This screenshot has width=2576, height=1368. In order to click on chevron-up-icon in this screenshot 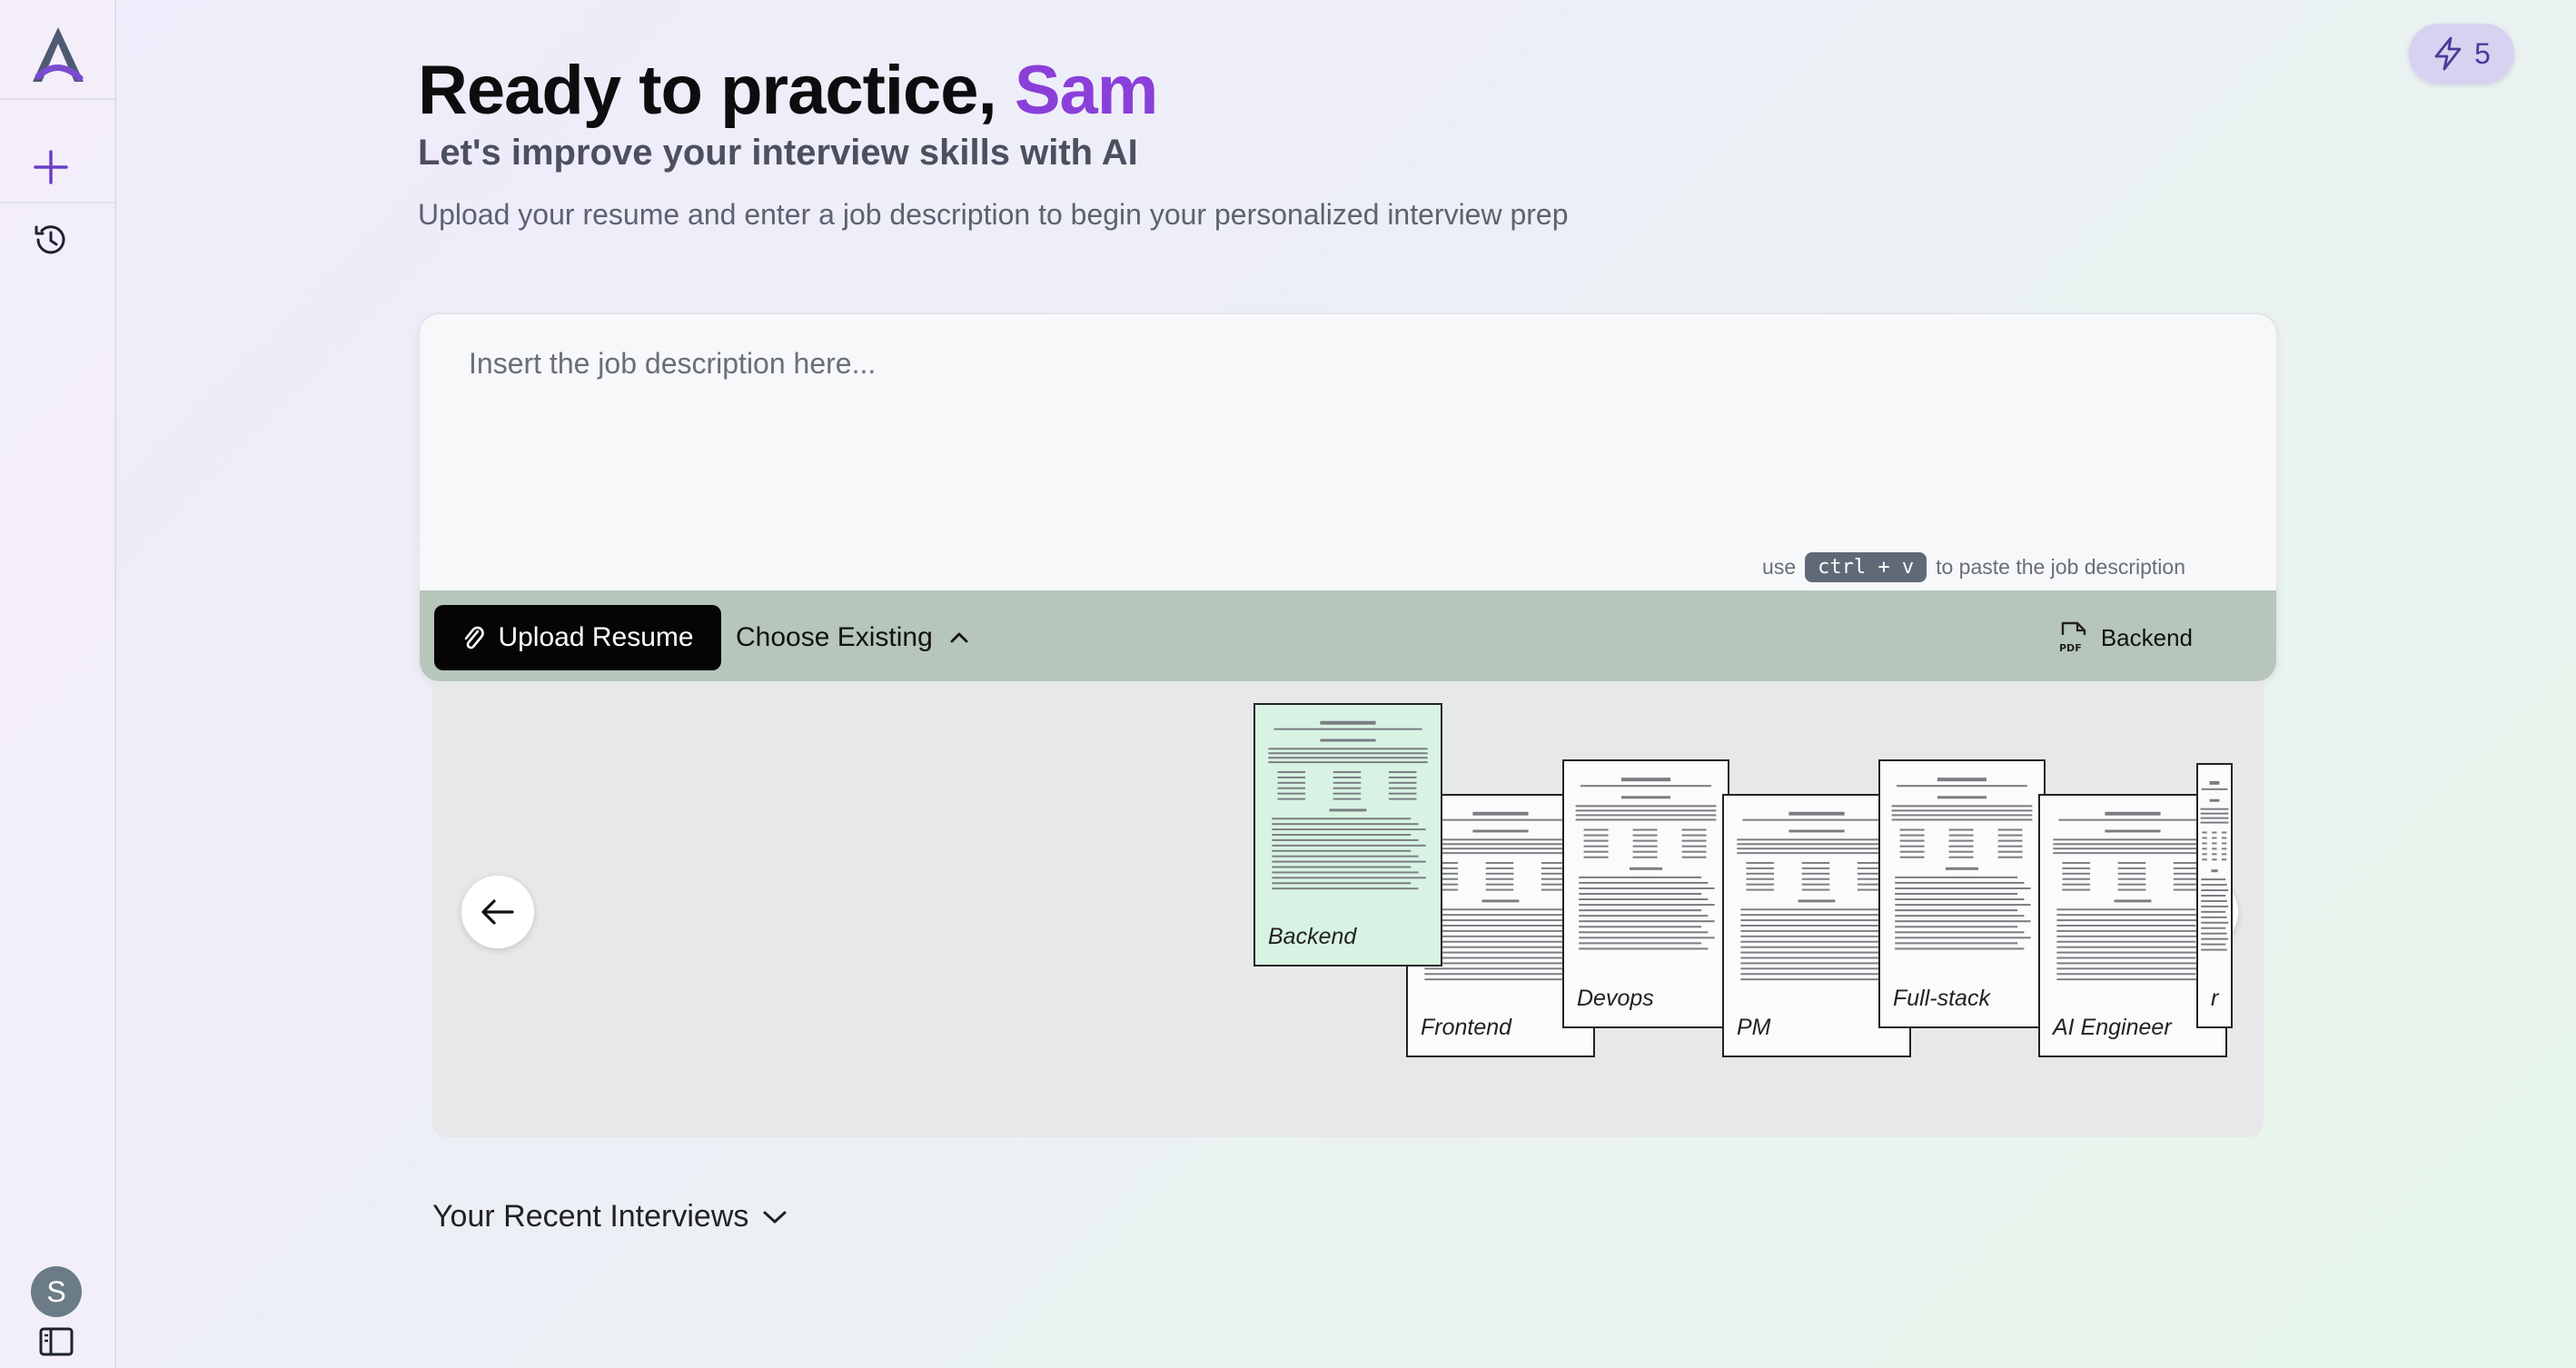, I will do `click(959, 637)`.